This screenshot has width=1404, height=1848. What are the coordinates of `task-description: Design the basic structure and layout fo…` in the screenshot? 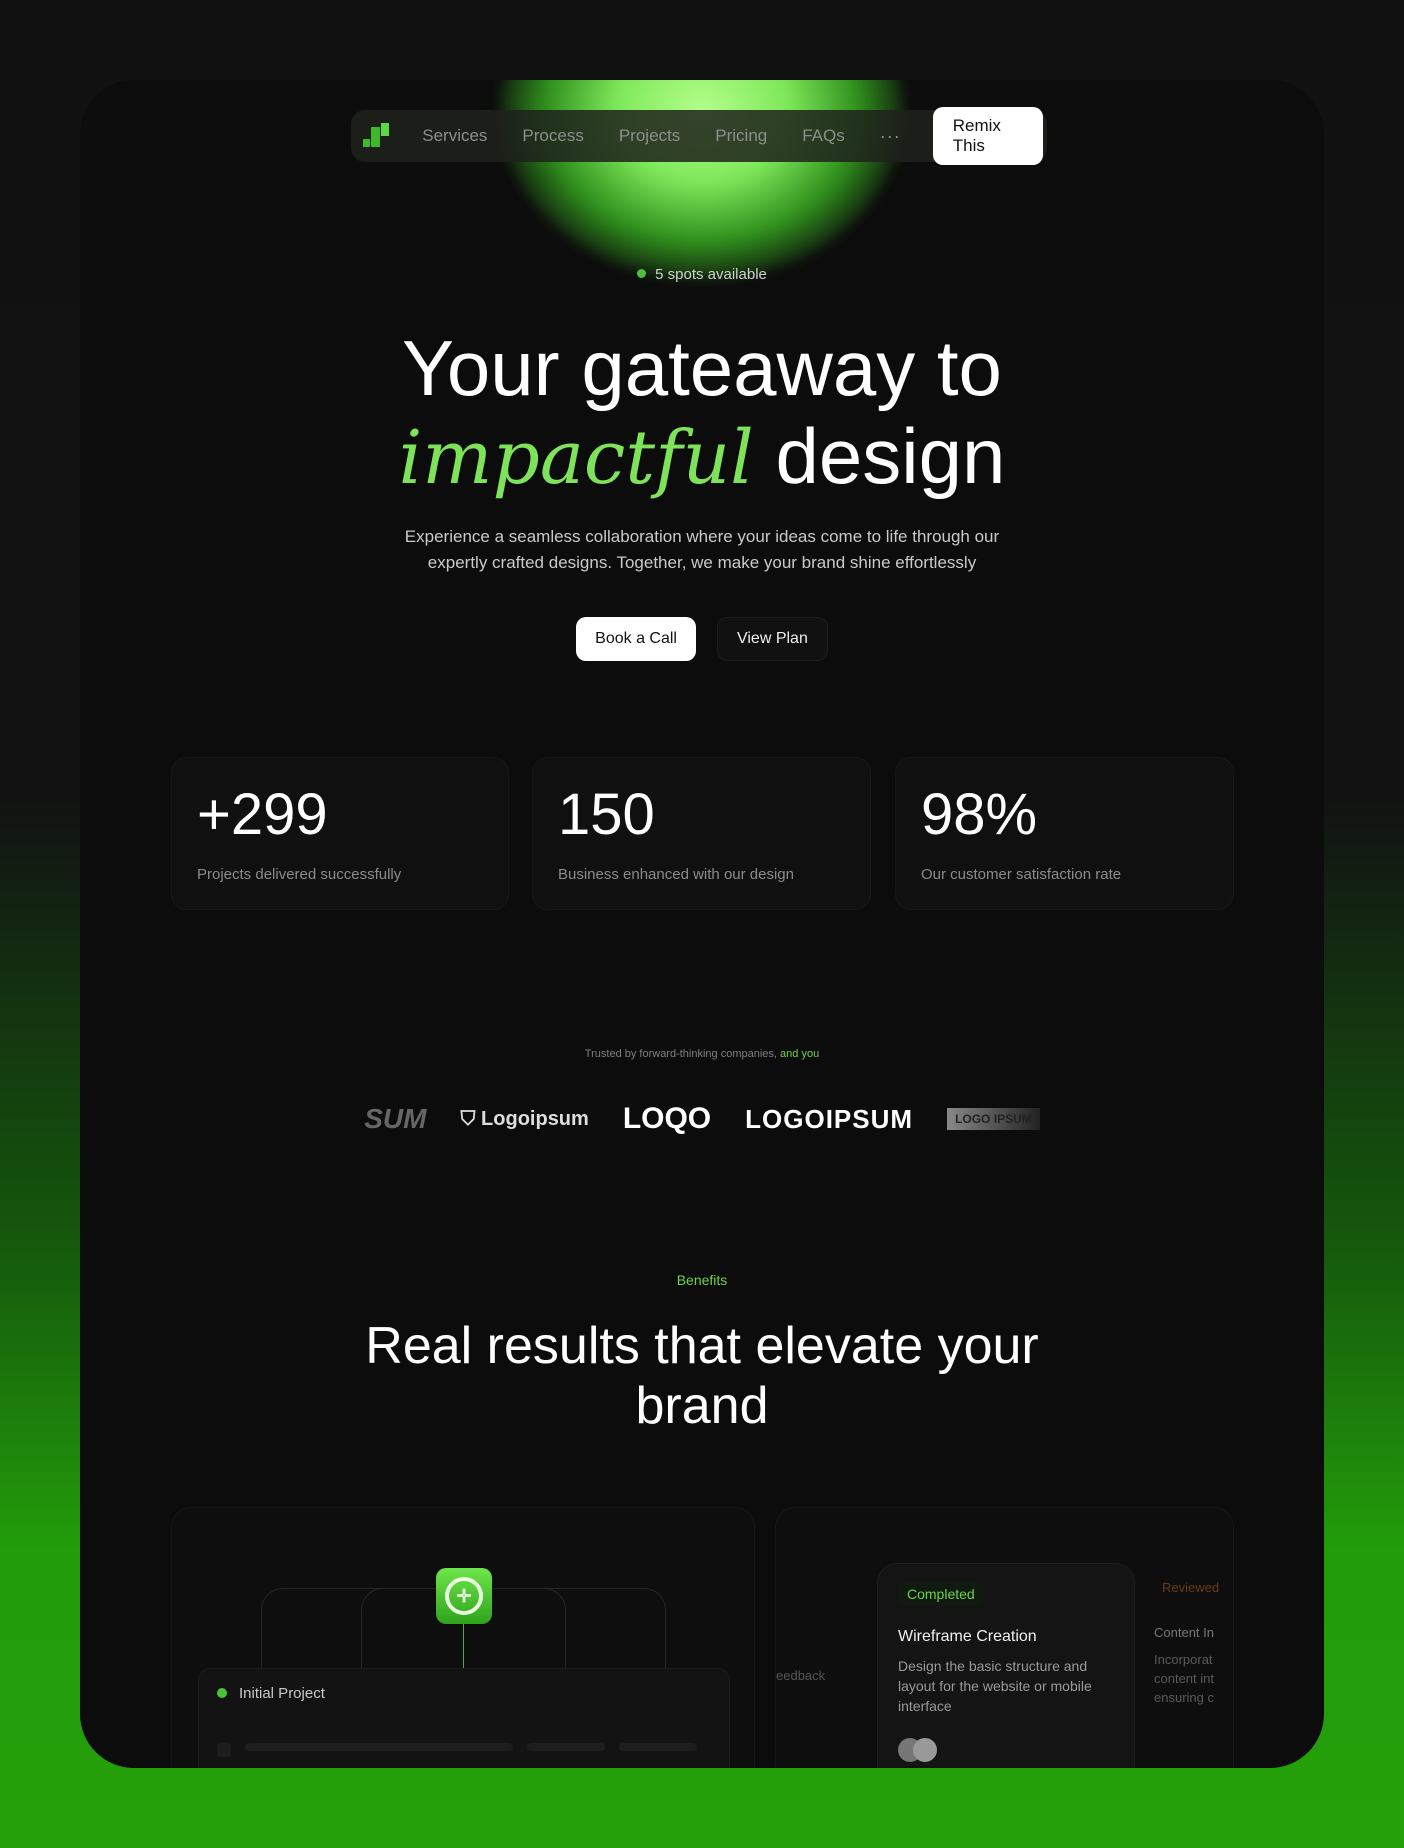 It's located at (995, 1686).